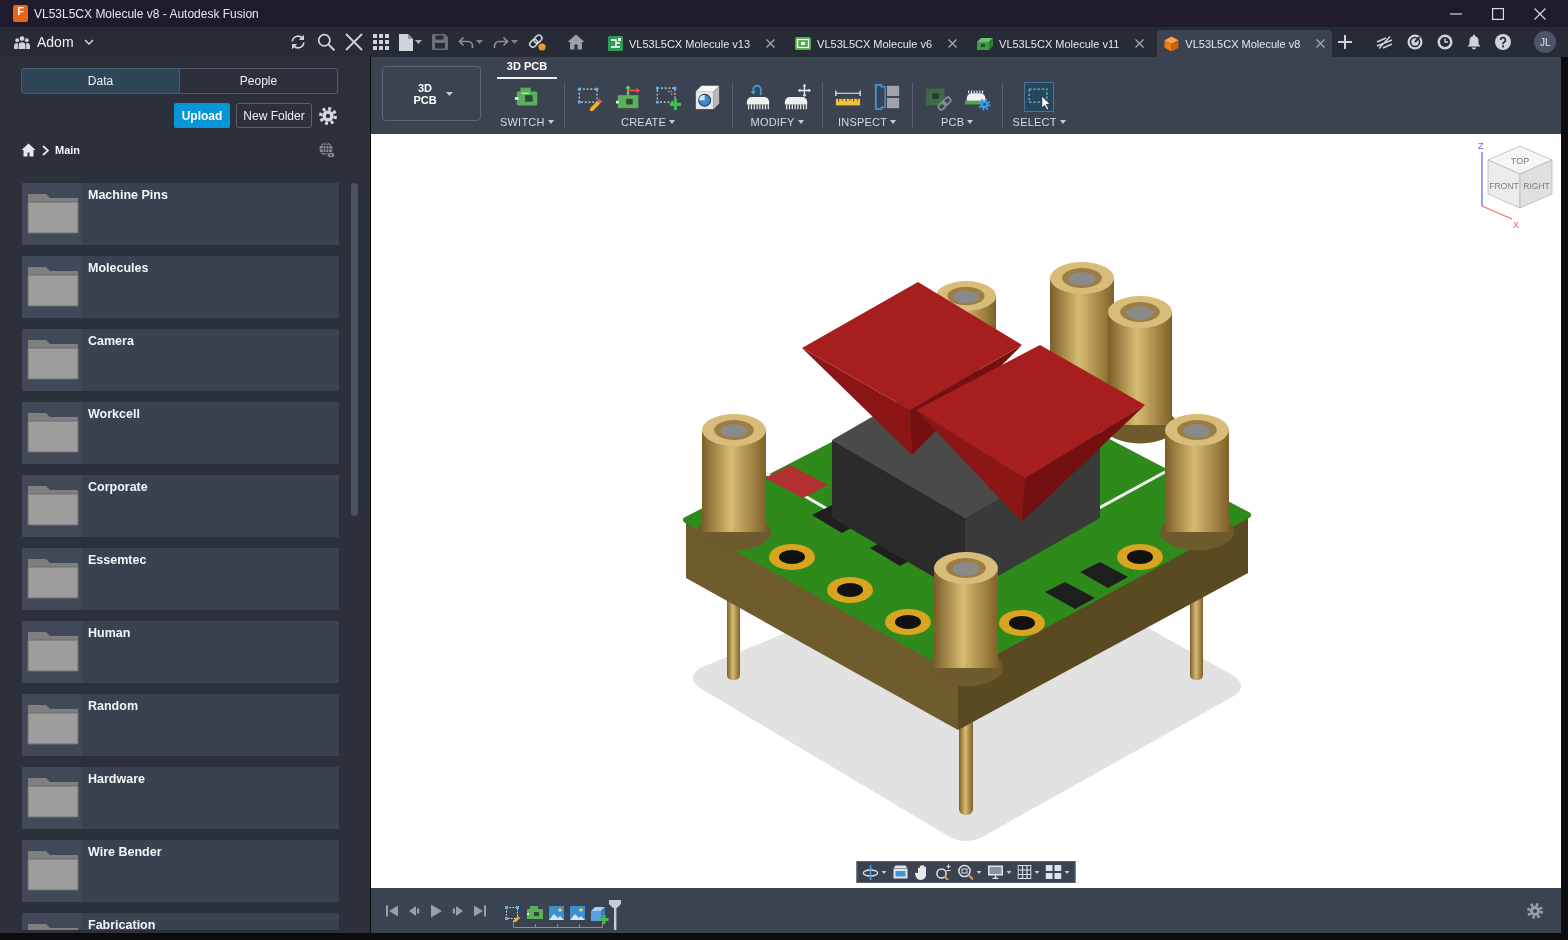  Describe the element at coordinates (381, 42) in the screenshot. I see `apps-grid-icon` at that location.